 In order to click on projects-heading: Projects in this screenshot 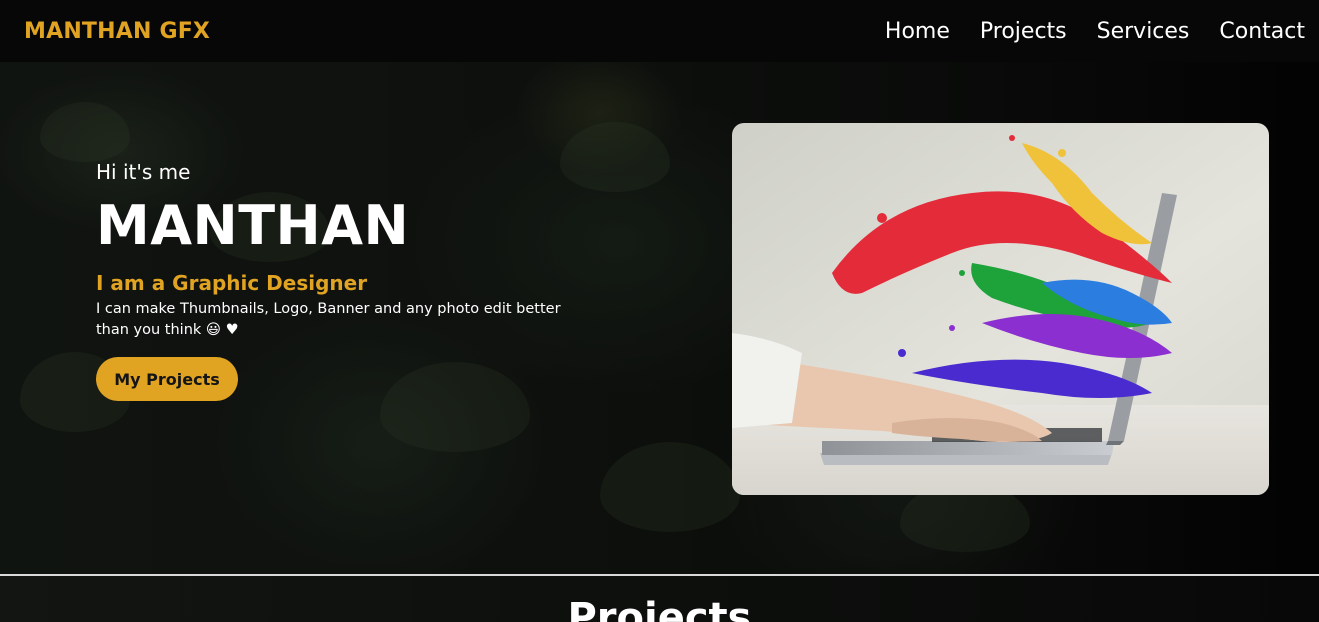, I will do `click(659, 608)`.